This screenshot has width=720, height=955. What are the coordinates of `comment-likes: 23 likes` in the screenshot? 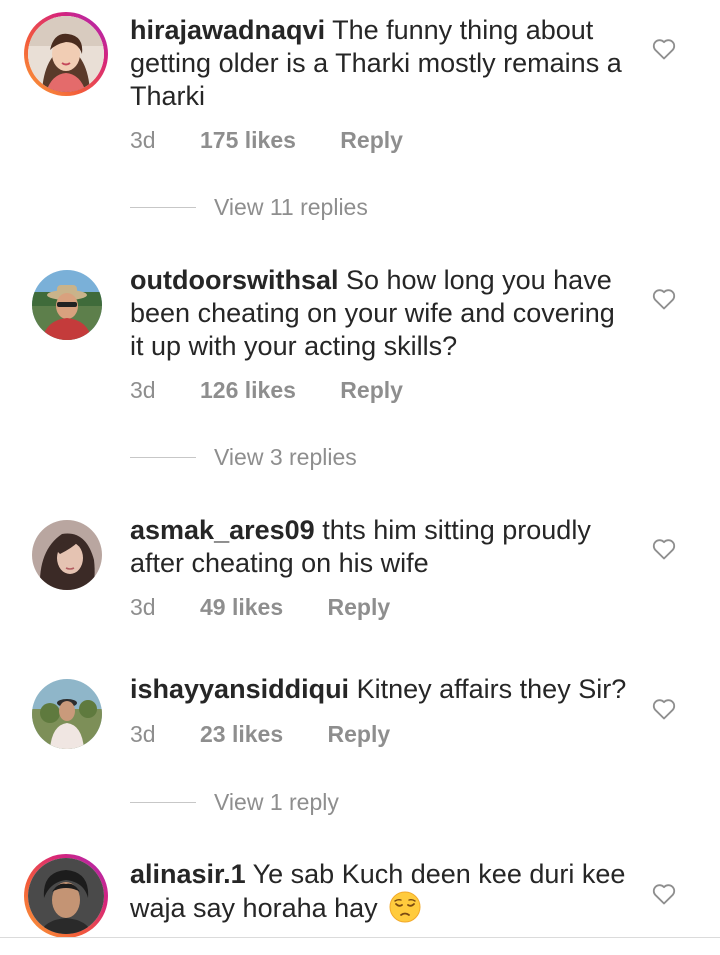 It's located at (241, 734).